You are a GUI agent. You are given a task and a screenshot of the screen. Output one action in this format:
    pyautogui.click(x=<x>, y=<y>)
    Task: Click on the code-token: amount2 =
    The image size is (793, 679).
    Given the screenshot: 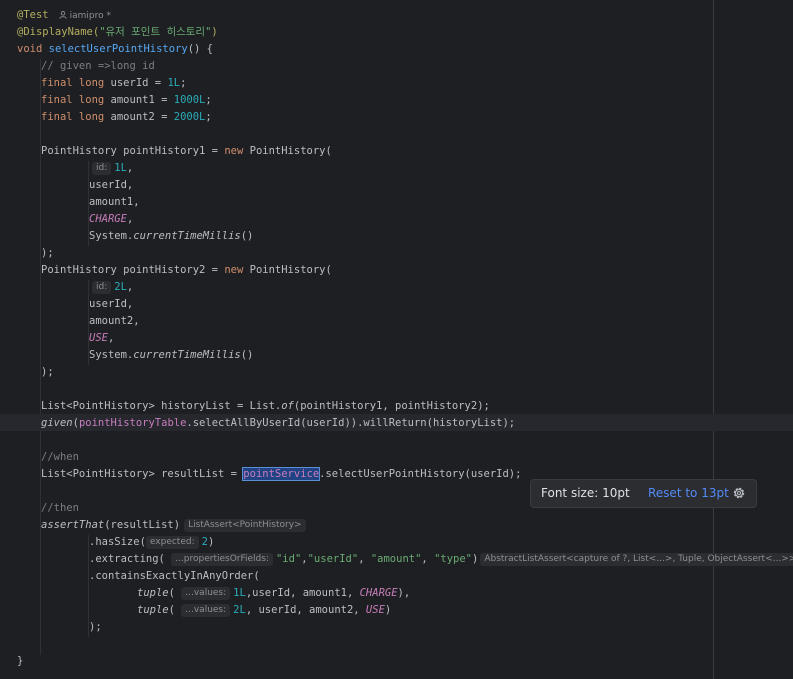 What is the action you would take?
    pyautogui.click(x=139, y=117)
    